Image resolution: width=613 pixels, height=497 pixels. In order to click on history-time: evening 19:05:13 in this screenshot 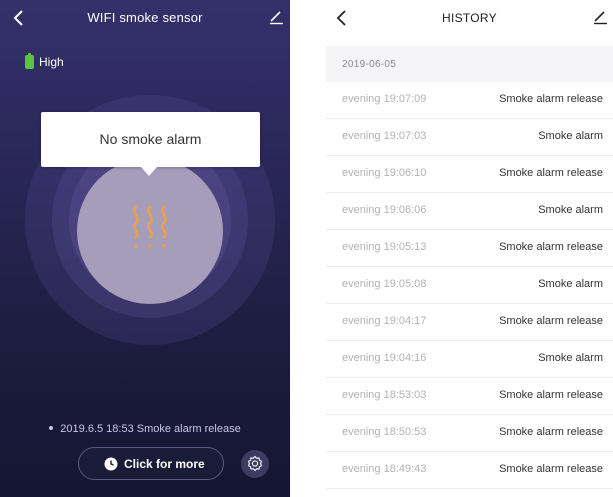, I will do `click(384, 247)`.